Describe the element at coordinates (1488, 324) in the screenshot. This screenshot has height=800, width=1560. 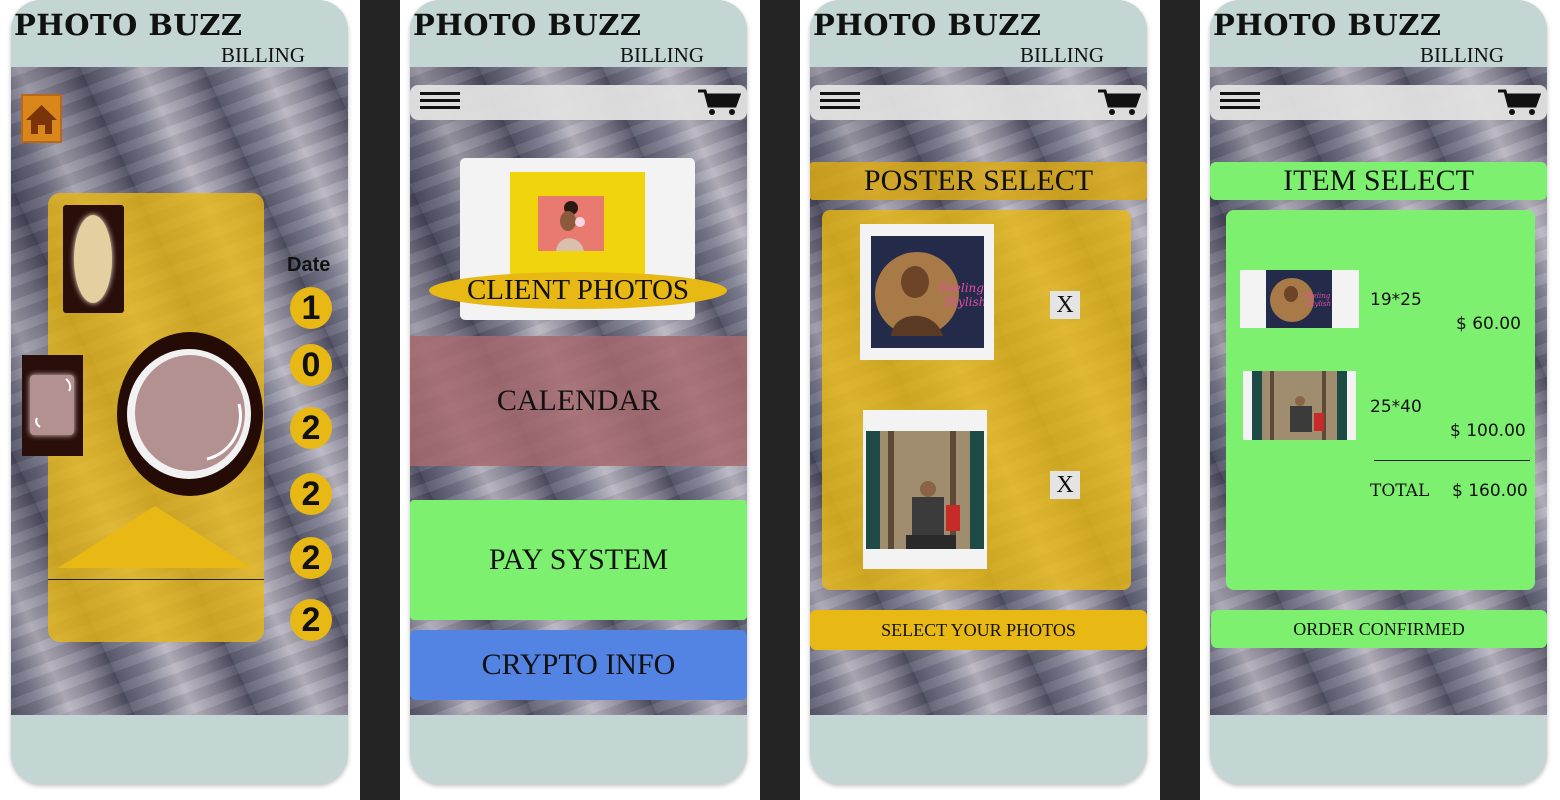
I see `item-price: $ 60.00` at that location.